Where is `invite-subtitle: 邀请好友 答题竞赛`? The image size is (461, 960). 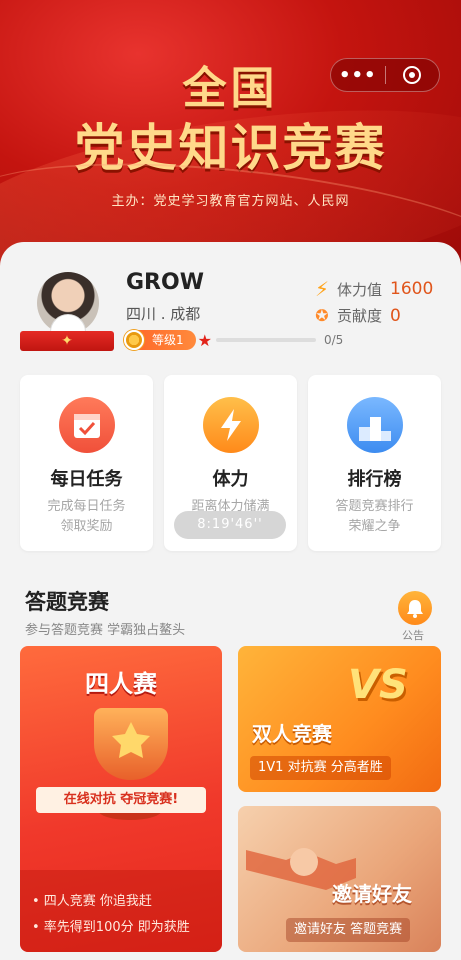 invite-subtitle: 邀请好友 答题竞赛 is located at coordinates (348, 930).